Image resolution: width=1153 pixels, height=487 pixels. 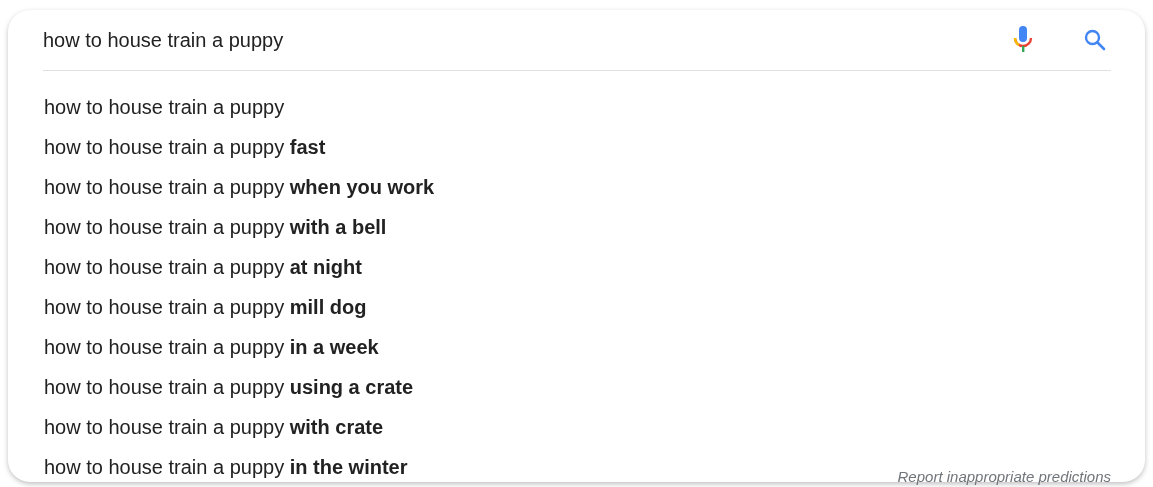 What do you see at coordinates (226, 467) in the screenshot?
I see `suggestion-item: how to house train a puppy in the winter` at bounding box center [226, 467].